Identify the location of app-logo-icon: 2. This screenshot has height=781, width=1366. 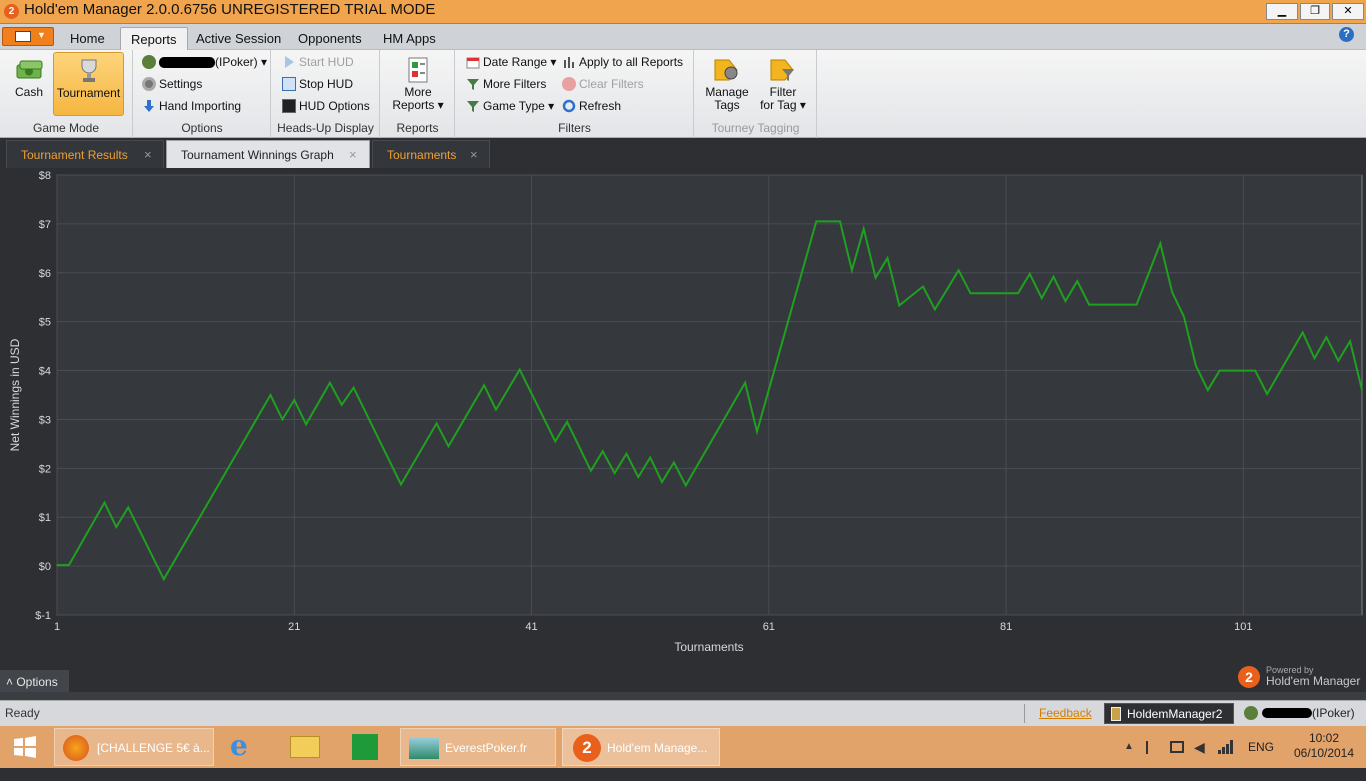
(11, 11).